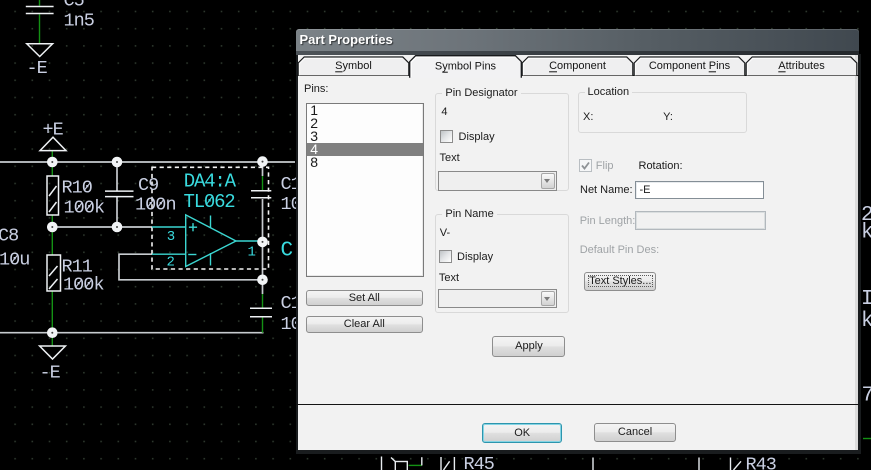  Describe the element at coordinates (210, 202) in the screenshot. I see `svg-text: TL062` at that location.